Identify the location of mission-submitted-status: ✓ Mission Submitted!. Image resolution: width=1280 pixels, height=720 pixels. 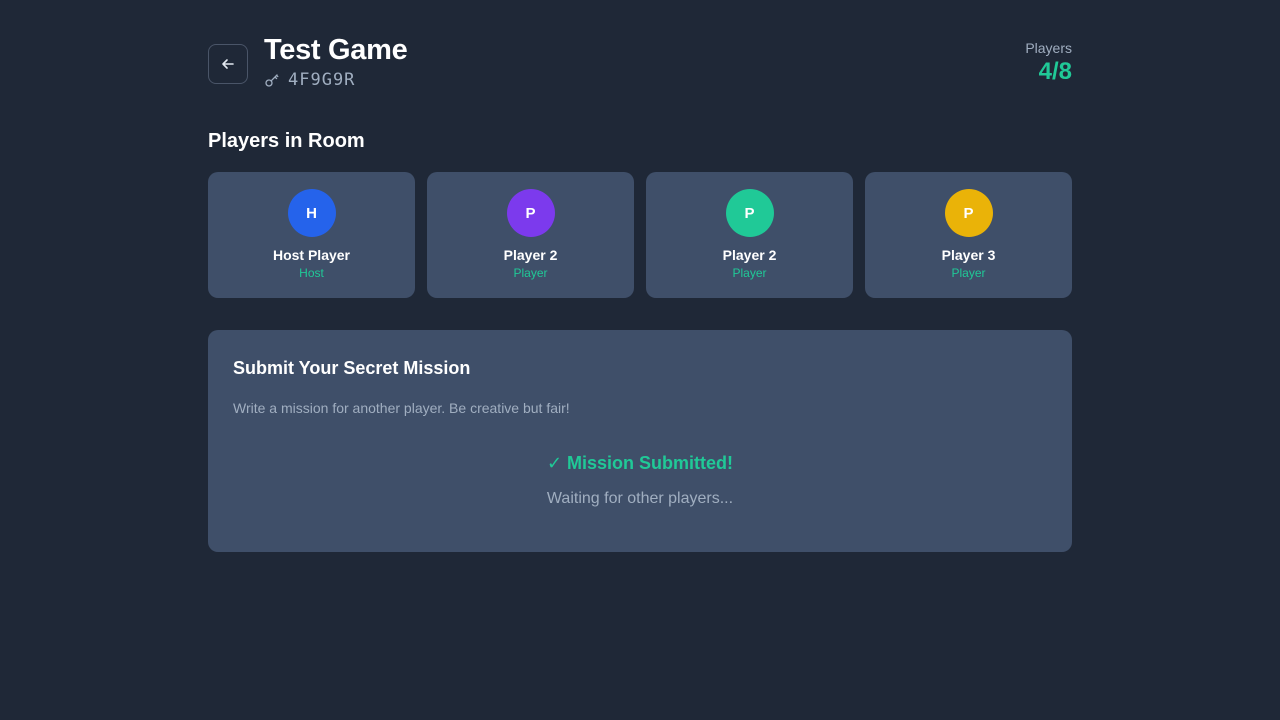
(640, 463).